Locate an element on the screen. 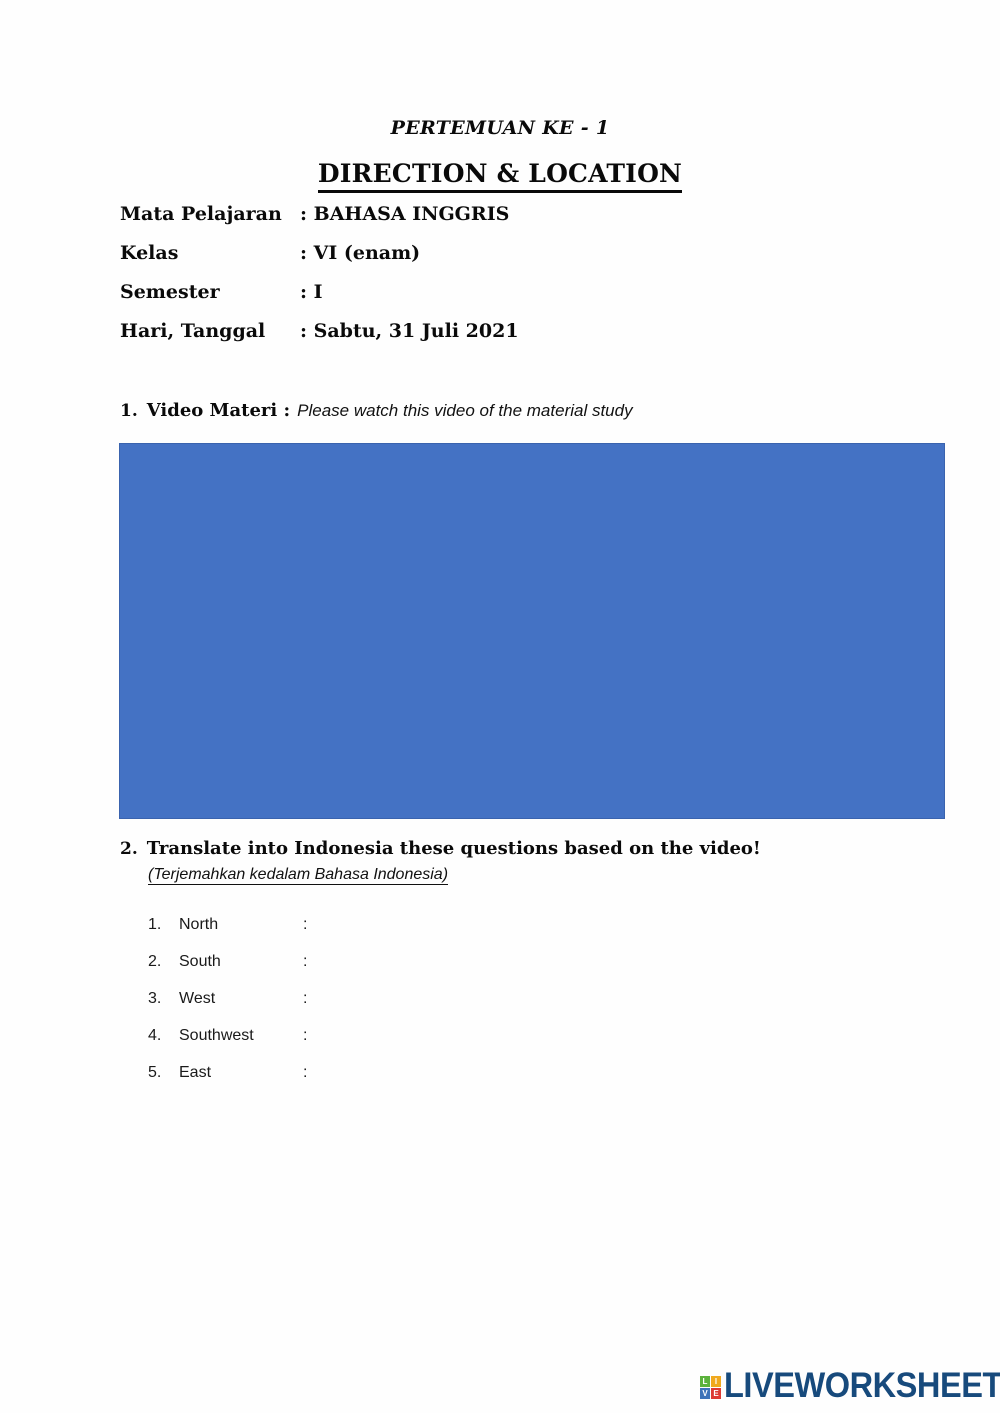  meta-label-subject: Mata Pelajaran is located at coordinates (201, 214).